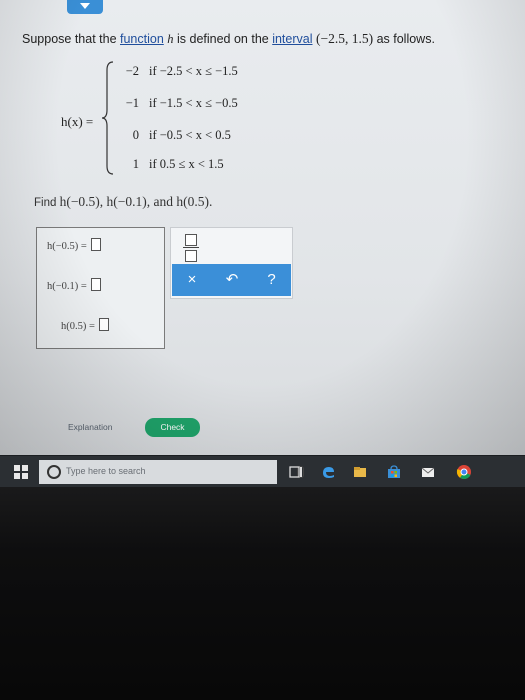  What do you see at coordinates (178, 164) in the screenshot?
I see `case-row: 1 if 0.5 ≤ x < 1.5` at bounding box center [178, 164].